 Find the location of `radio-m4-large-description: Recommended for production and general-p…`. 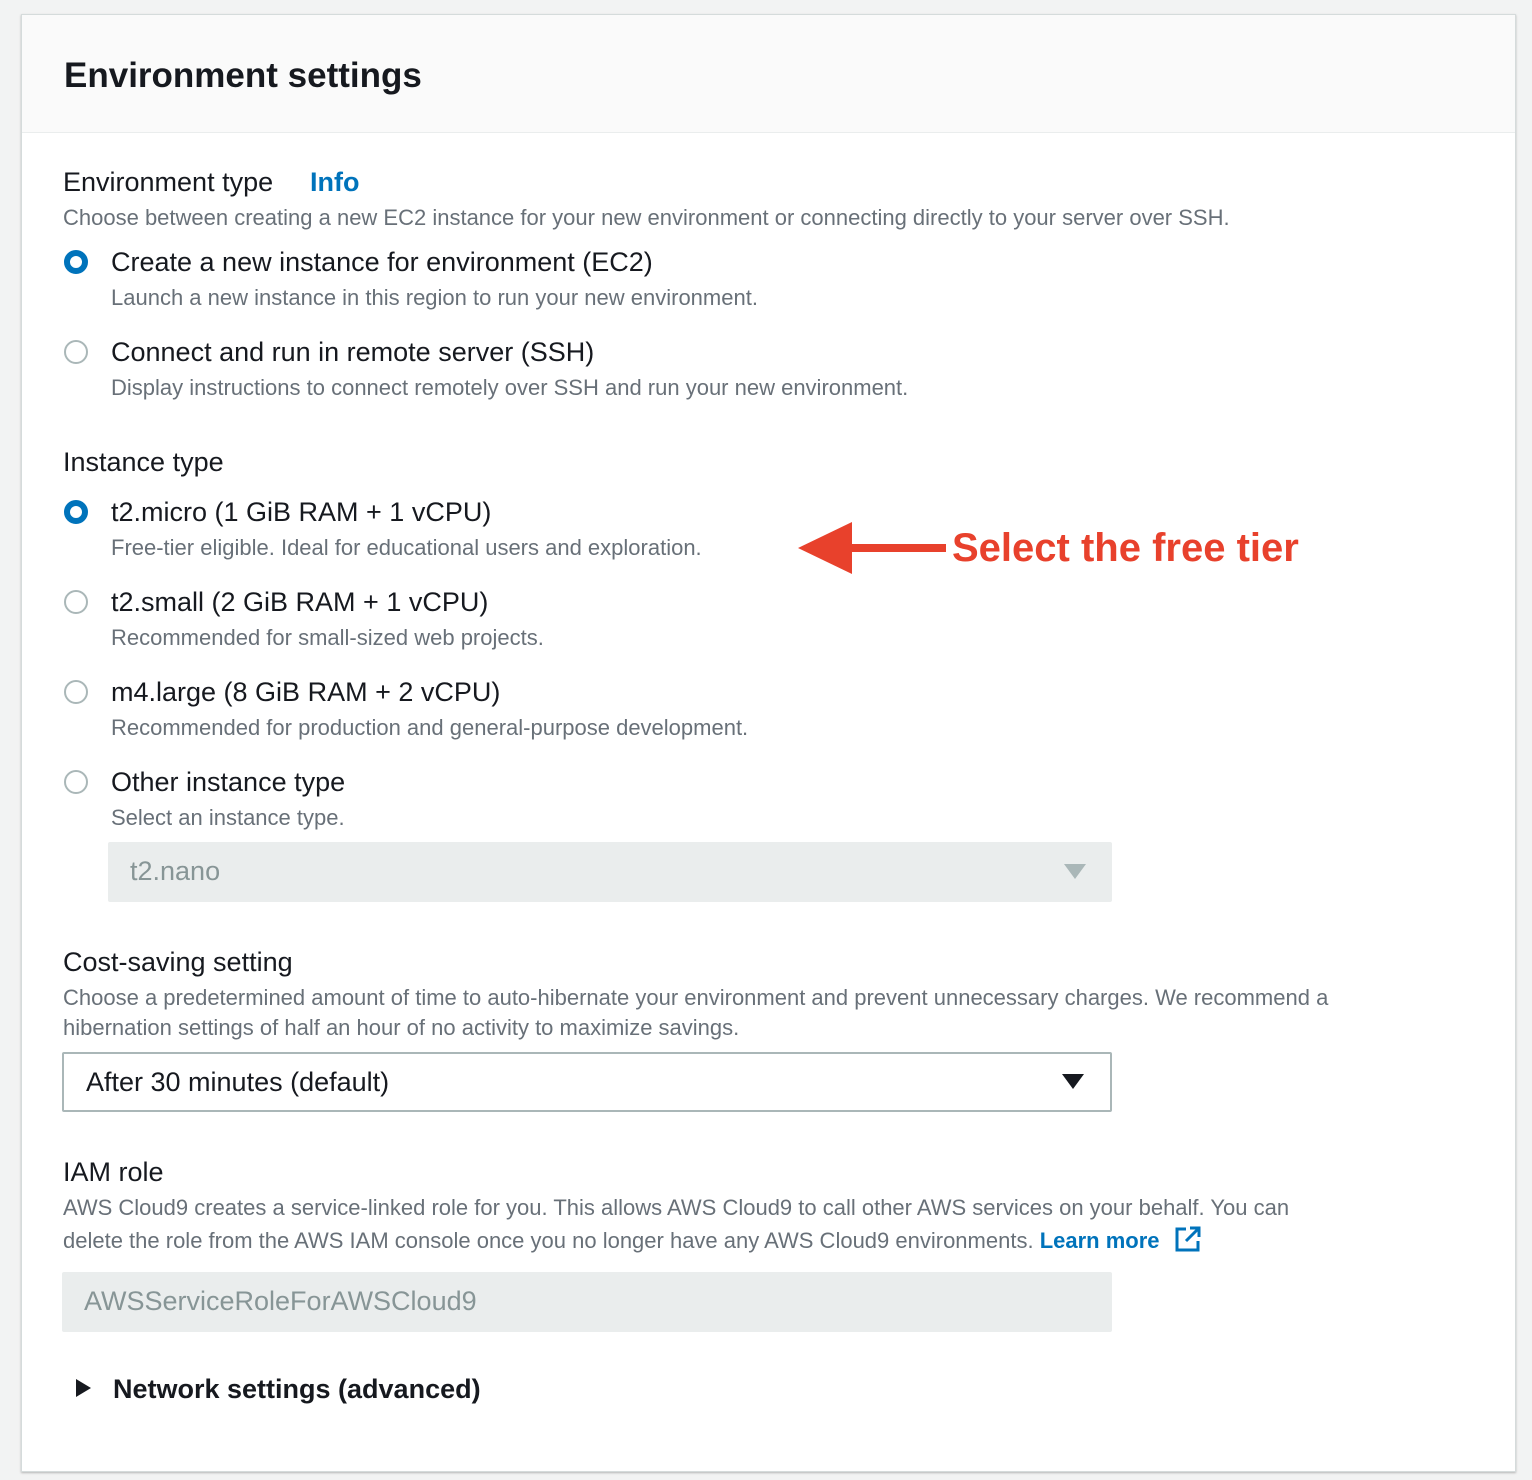

radio-m4-large-description: Recommended for production and general-p… is located at coordinates (430, 727).